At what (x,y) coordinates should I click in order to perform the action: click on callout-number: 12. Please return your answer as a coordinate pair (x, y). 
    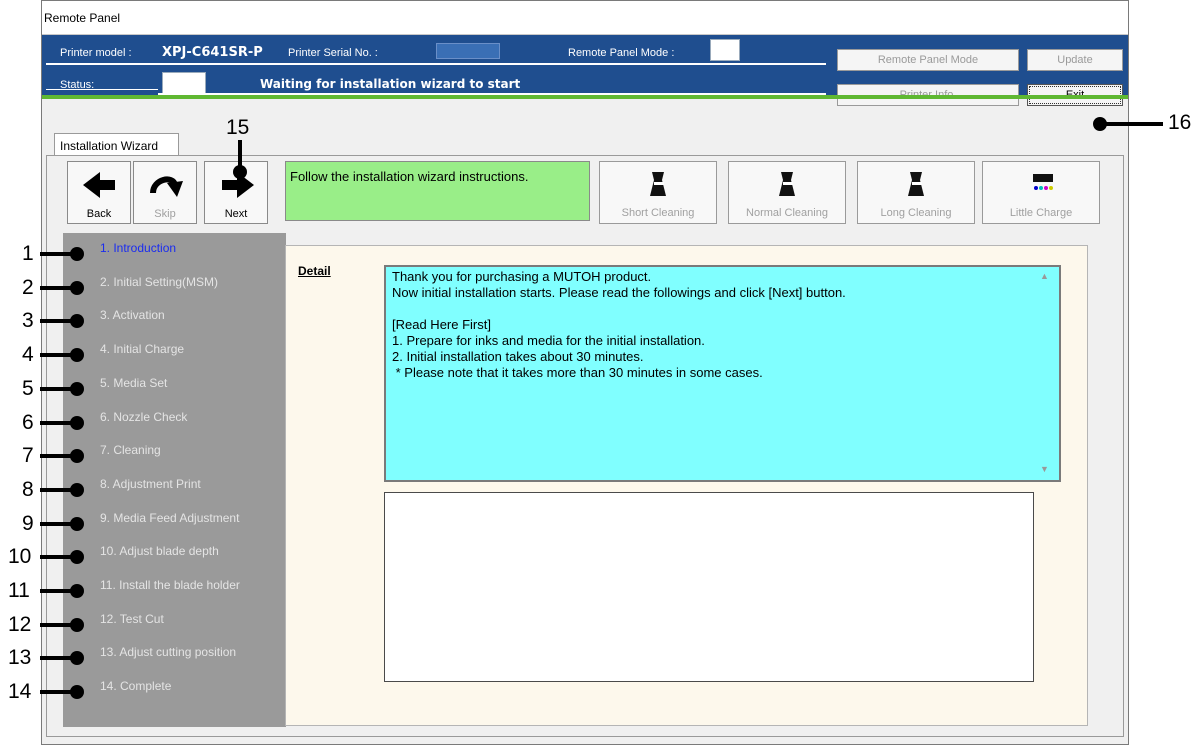
    Looking at the image, I should click on (20, 624).